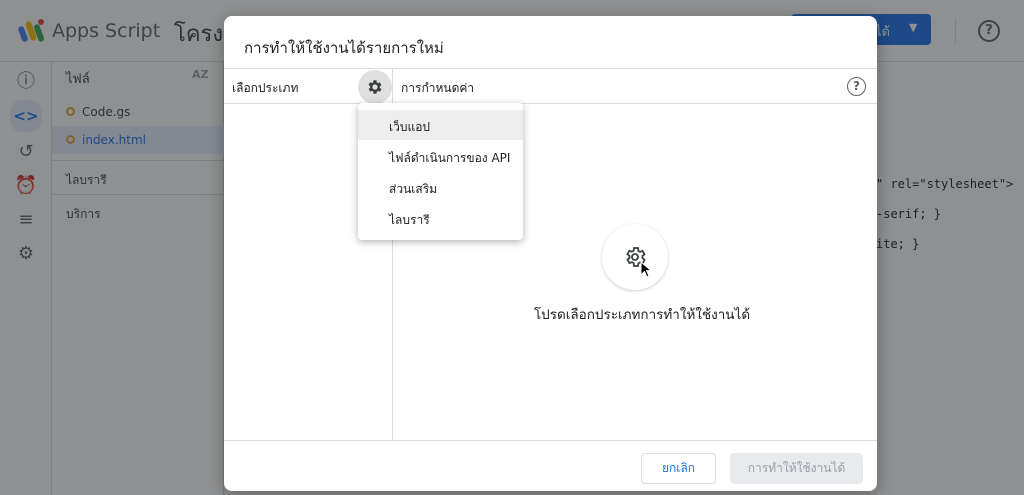 This screenshot has width=1024, height=495. Describe the element at coordinates (856, 86) in the screenshot. I see `help-icon: ?` at that location.